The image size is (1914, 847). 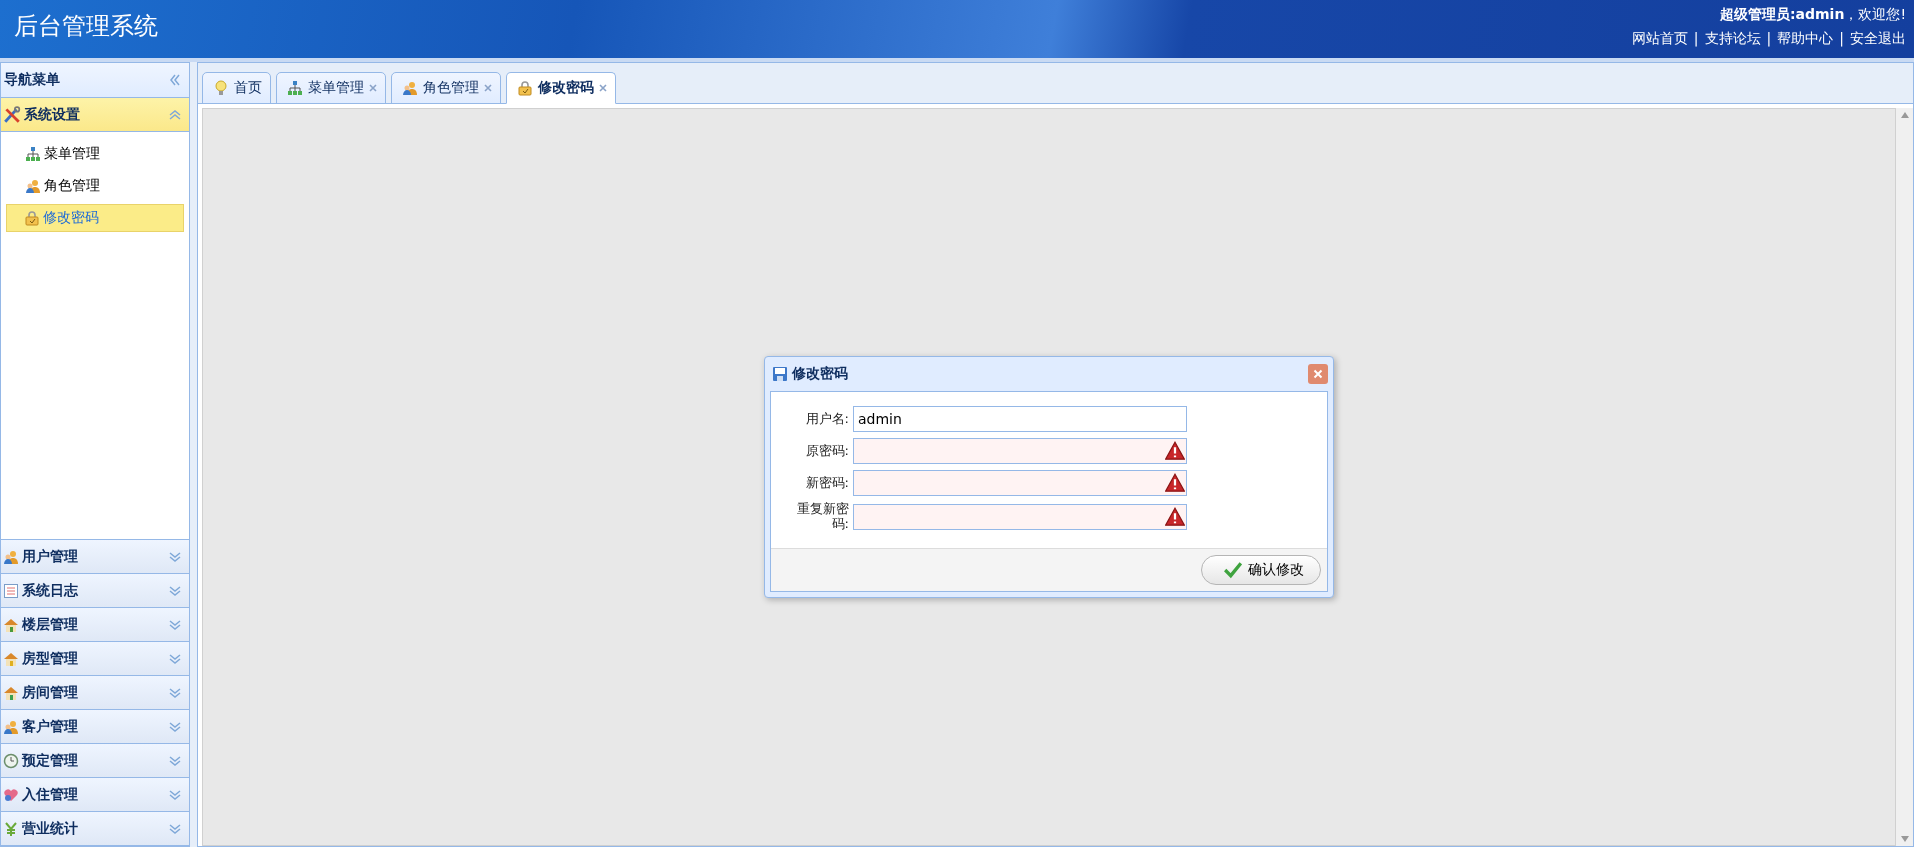 I want to click on tools-icon, so click(x=12, y=114).